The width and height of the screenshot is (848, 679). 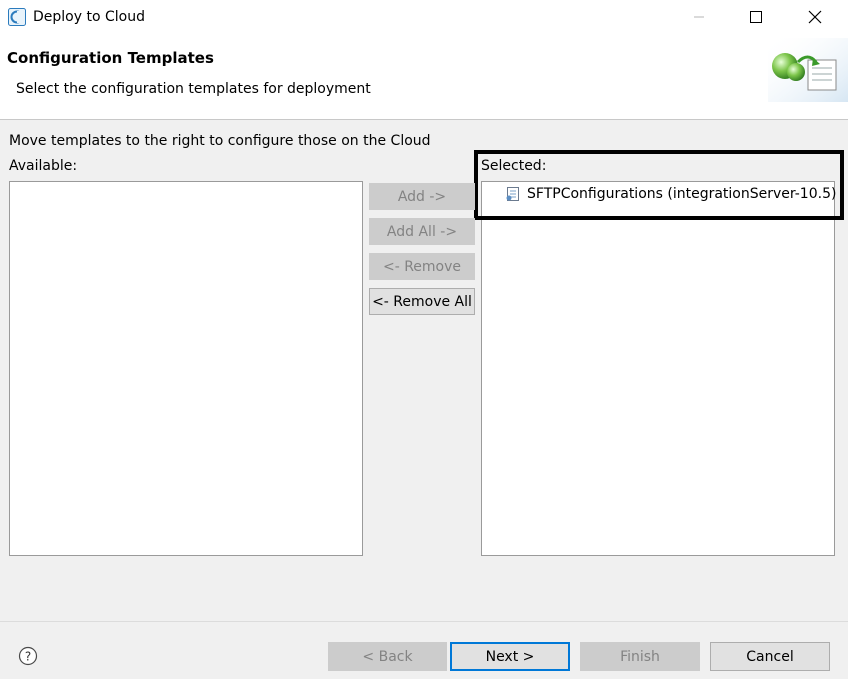 I want to click on add-all-button: Add All ->, so click(x=422, y=231).